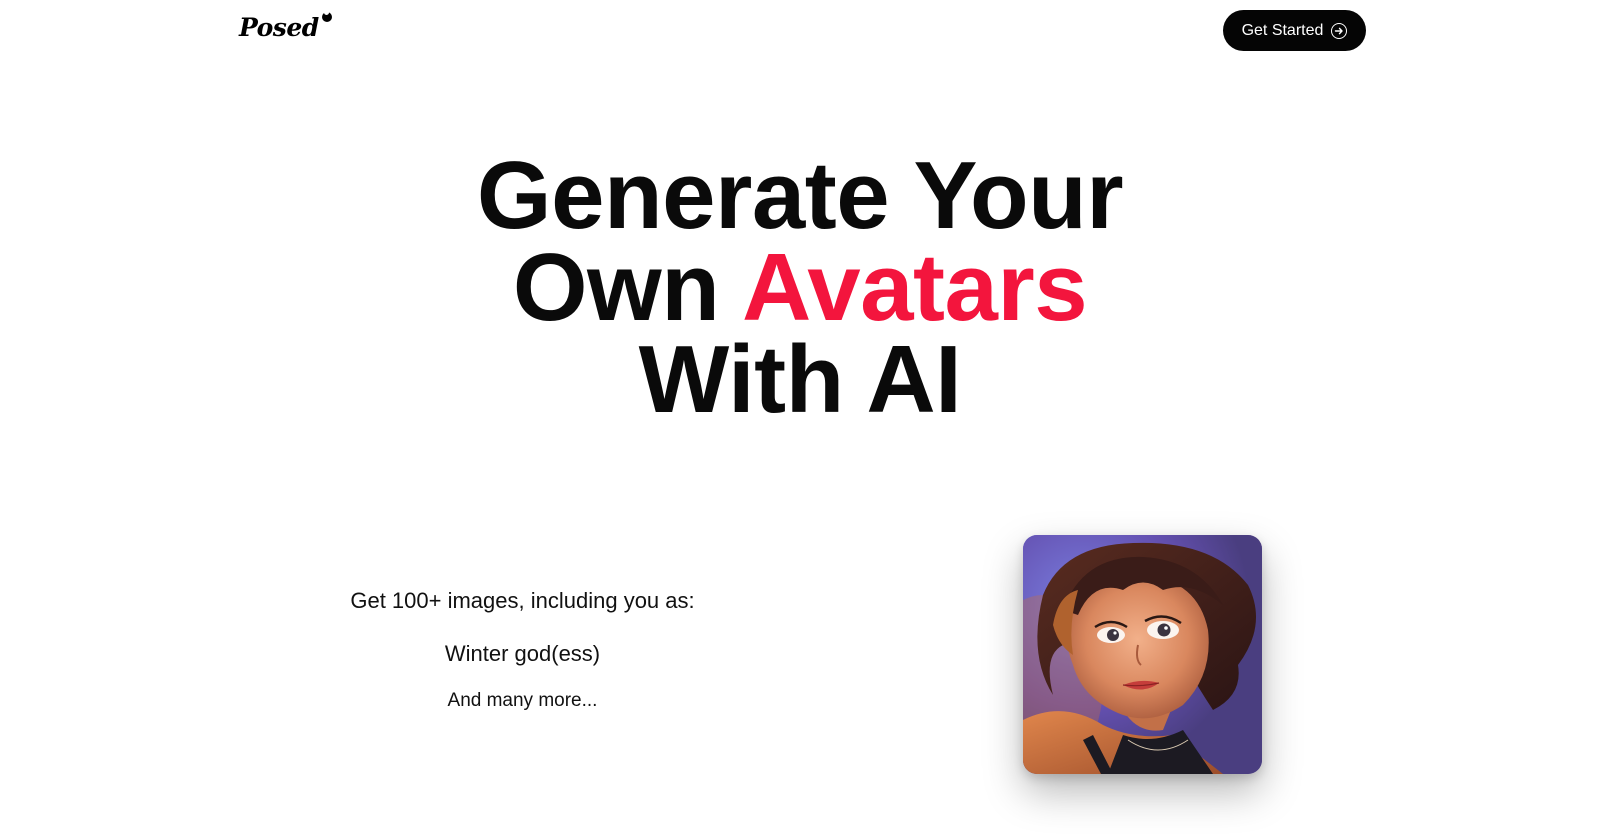 This screenshot has height=834, width=1600. I want to click on logo: Posed, so click(285, 27).